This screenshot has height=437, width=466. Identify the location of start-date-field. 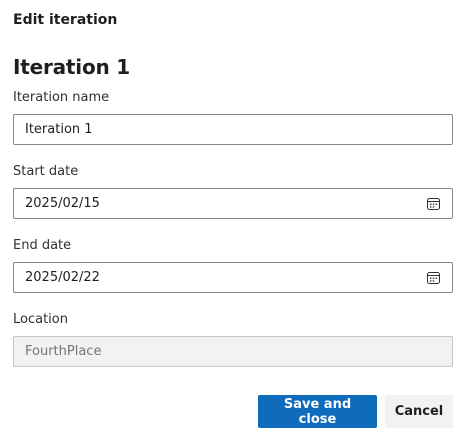
(233, 203).